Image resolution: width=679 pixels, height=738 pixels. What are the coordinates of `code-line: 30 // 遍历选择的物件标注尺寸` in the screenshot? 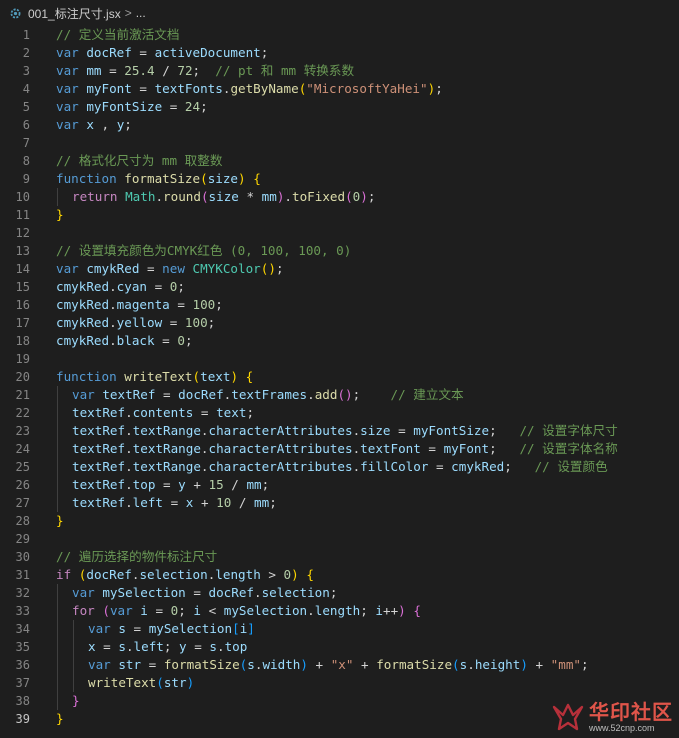 It's located at (339, 557).